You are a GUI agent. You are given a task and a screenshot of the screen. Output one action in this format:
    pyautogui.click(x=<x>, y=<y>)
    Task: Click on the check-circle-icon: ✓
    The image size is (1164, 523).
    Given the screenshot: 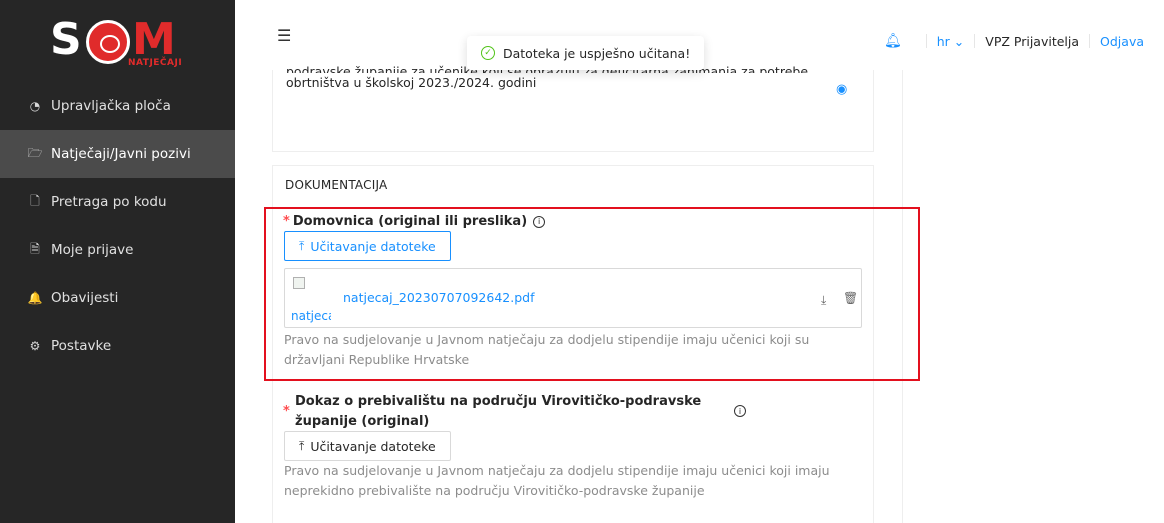 What is the action you would take?
    pyautogui.click(x=488, y=53)
    